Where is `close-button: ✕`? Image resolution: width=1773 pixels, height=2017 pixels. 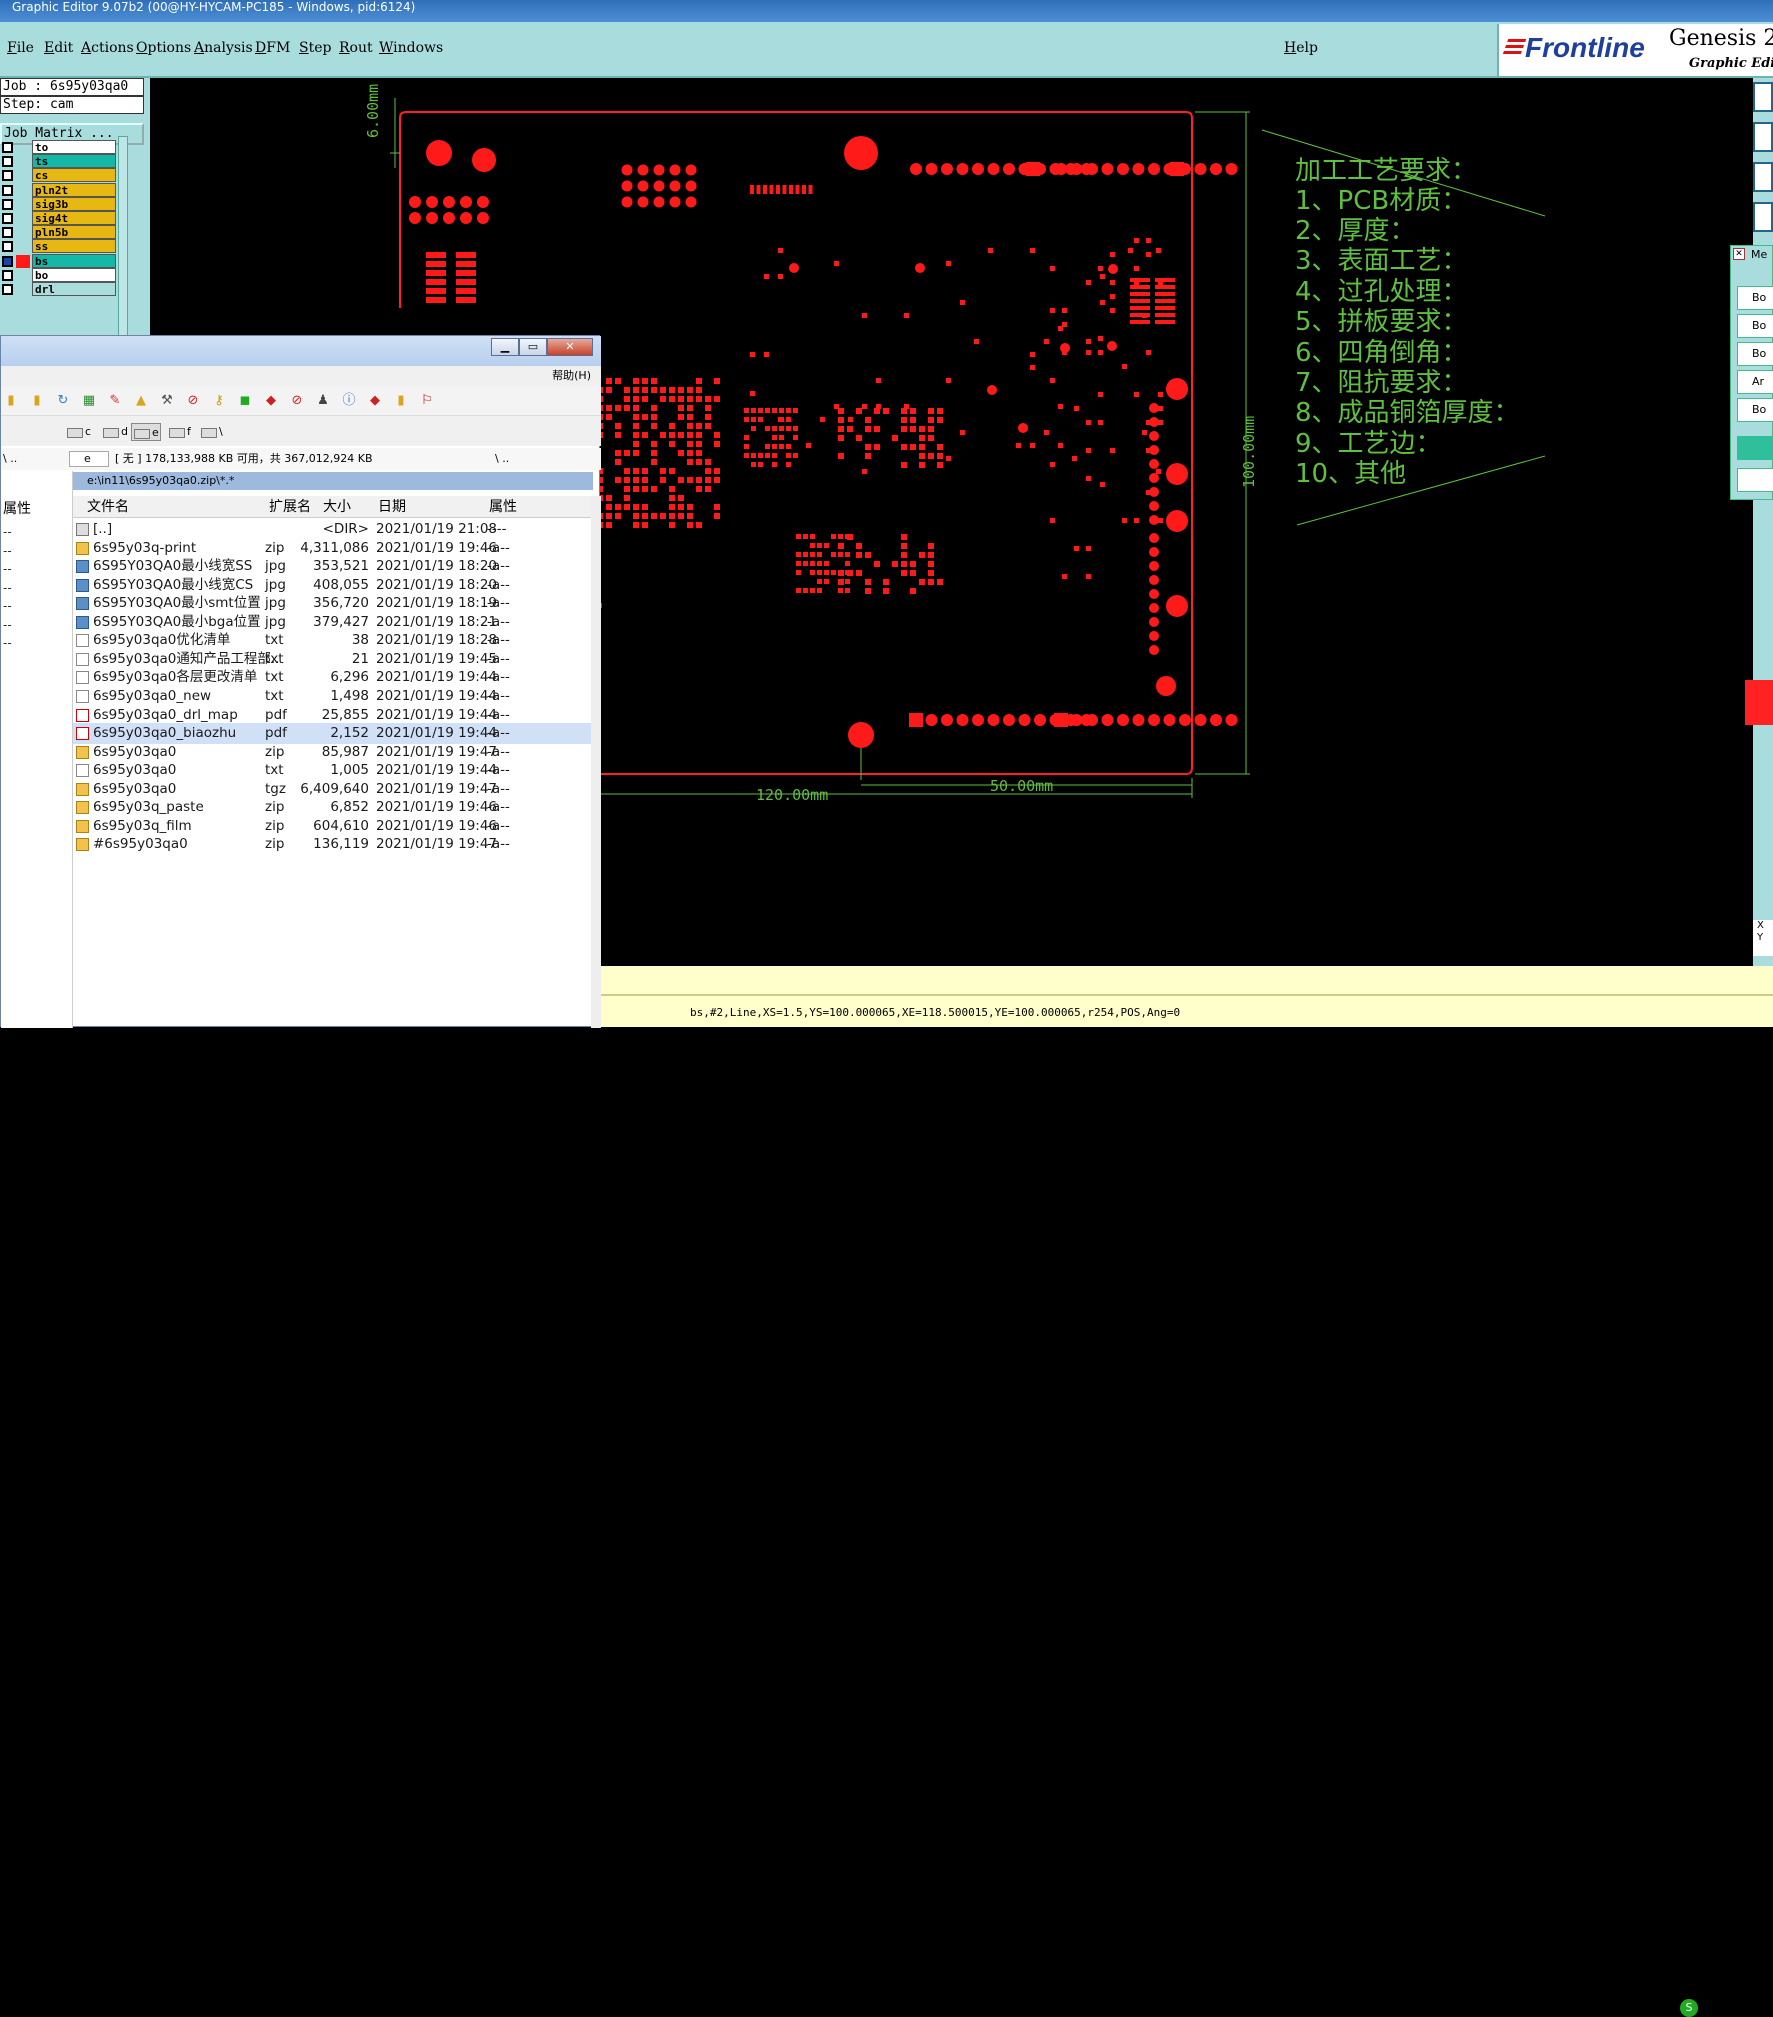 close-button: ✕ is located at coordinates (570, 347).